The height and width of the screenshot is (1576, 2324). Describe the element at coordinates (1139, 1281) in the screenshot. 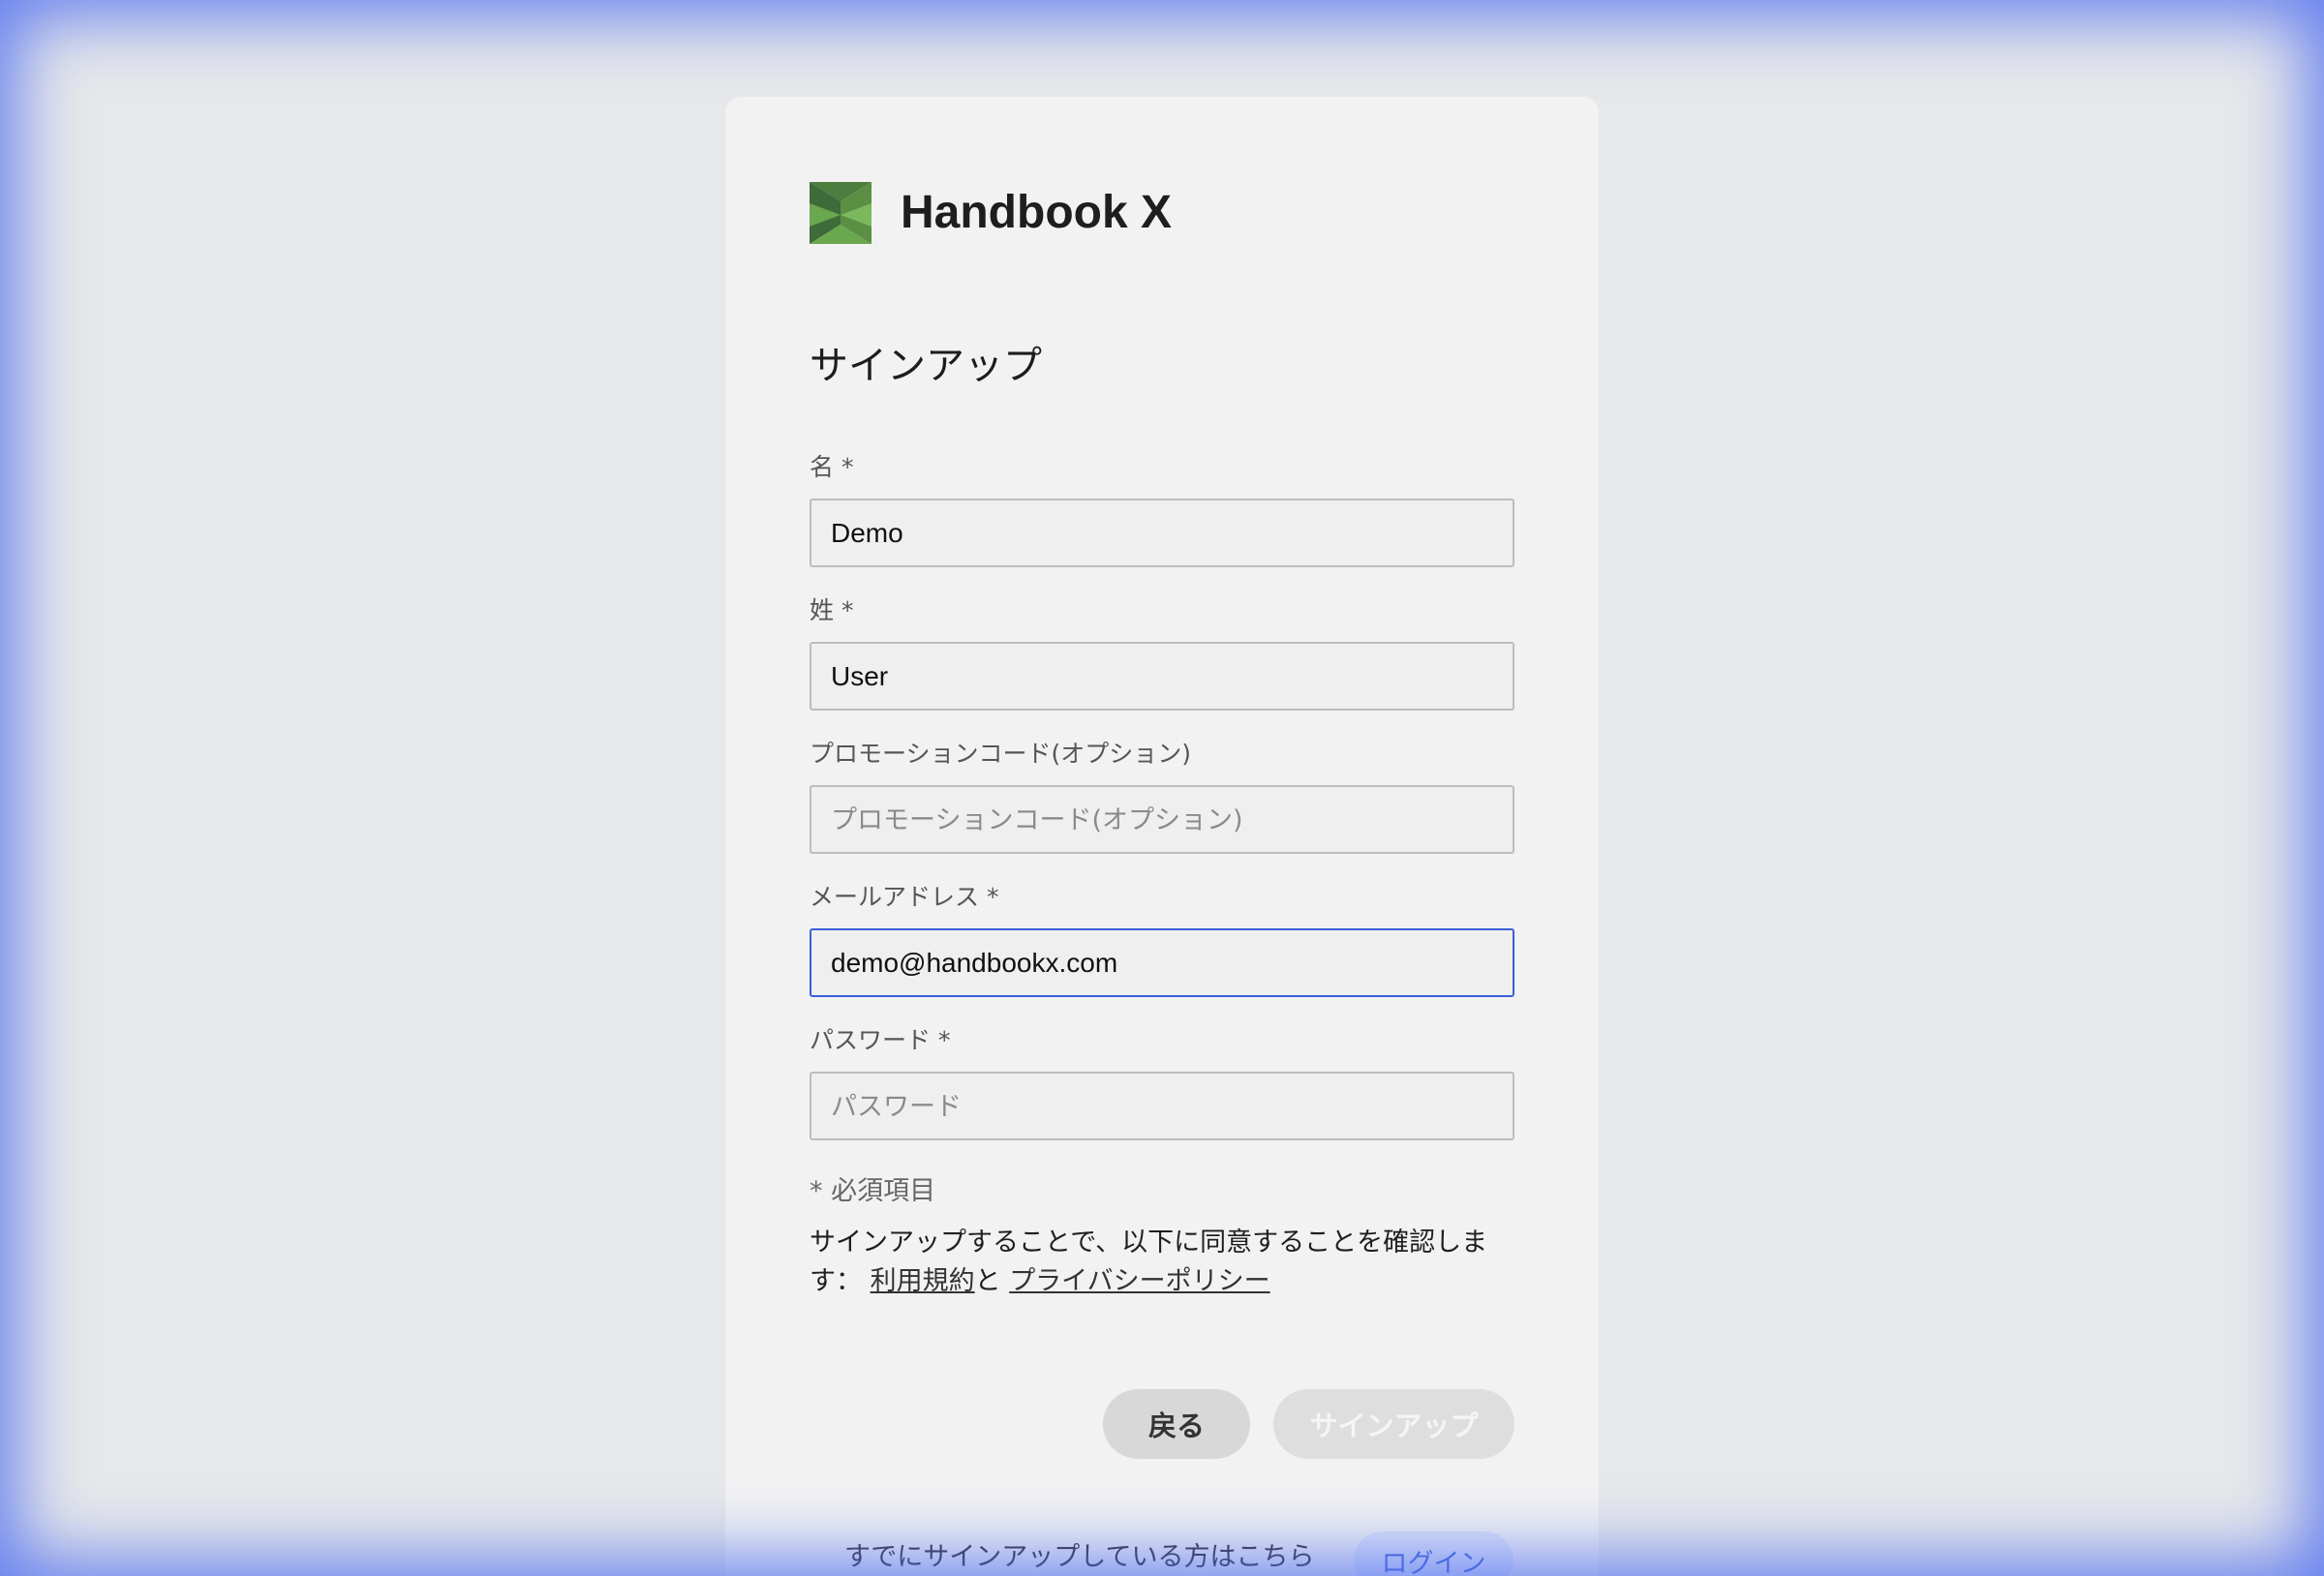

I see `privacy-policy-link: プライバシーポリシー` at that location.